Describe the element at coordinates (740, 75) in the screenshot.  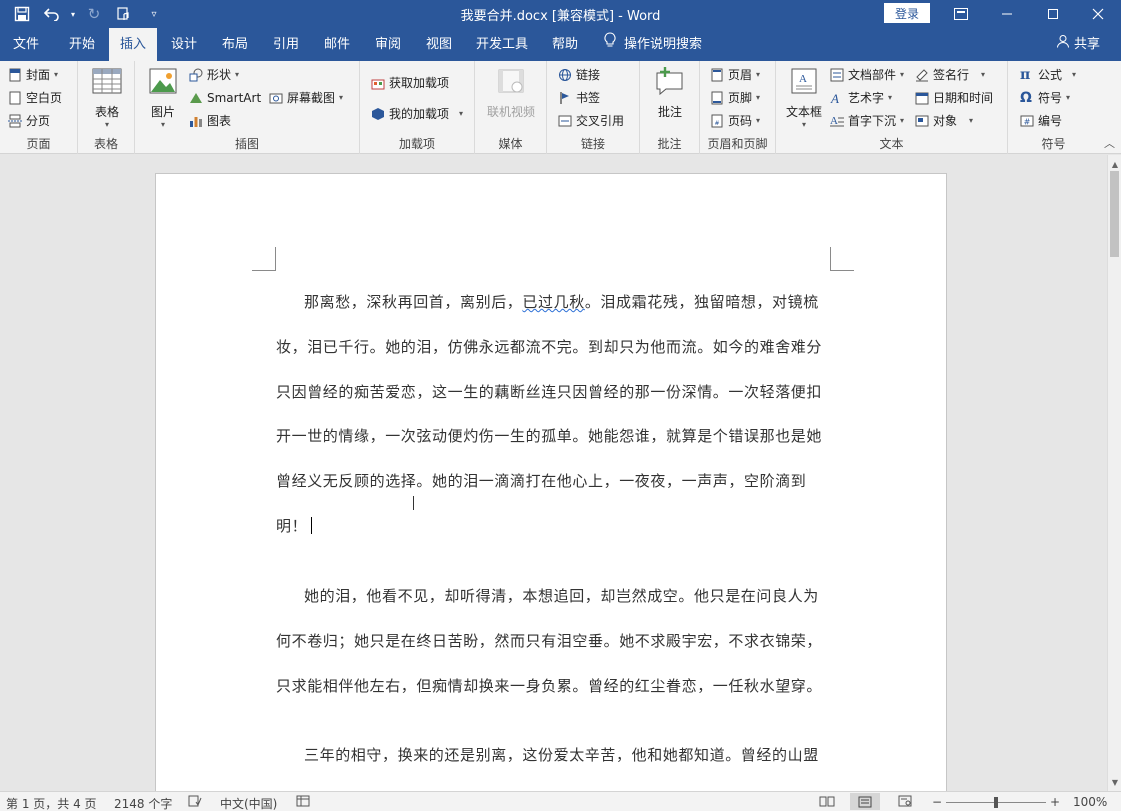
I see `header-label: 页眉` at that location.